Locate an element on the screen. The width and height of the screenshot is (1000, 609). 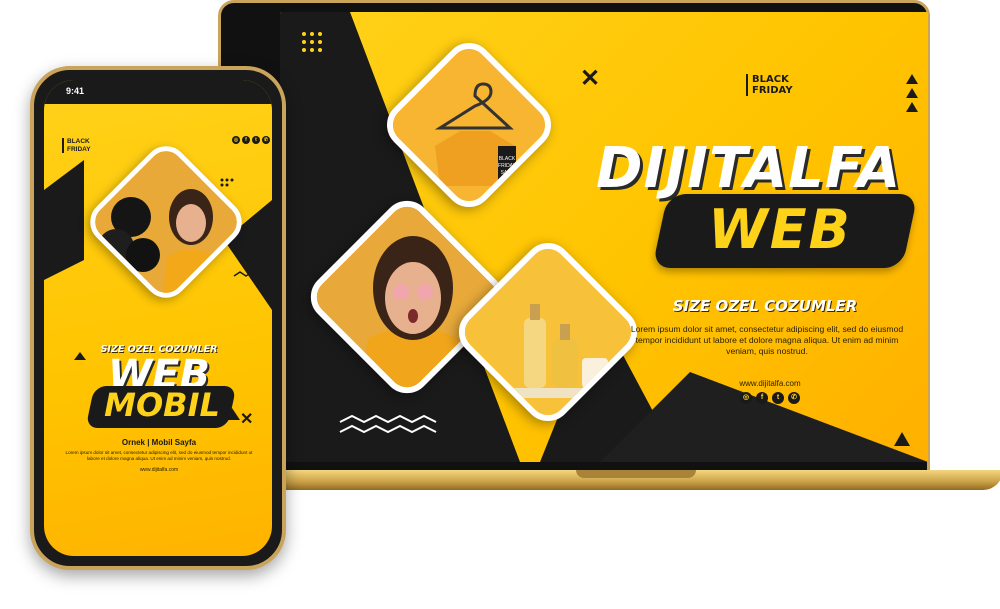
tag-line-1: BLACK is located at coordinates (507, 159).